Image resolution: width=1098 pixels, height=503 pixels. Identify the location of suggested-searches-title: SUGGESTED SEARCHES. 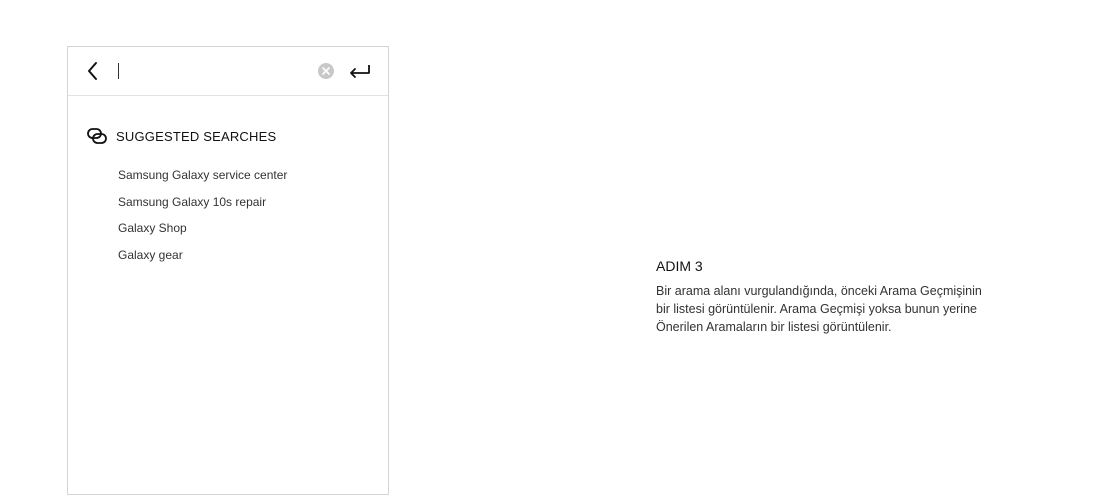
(196, 136).